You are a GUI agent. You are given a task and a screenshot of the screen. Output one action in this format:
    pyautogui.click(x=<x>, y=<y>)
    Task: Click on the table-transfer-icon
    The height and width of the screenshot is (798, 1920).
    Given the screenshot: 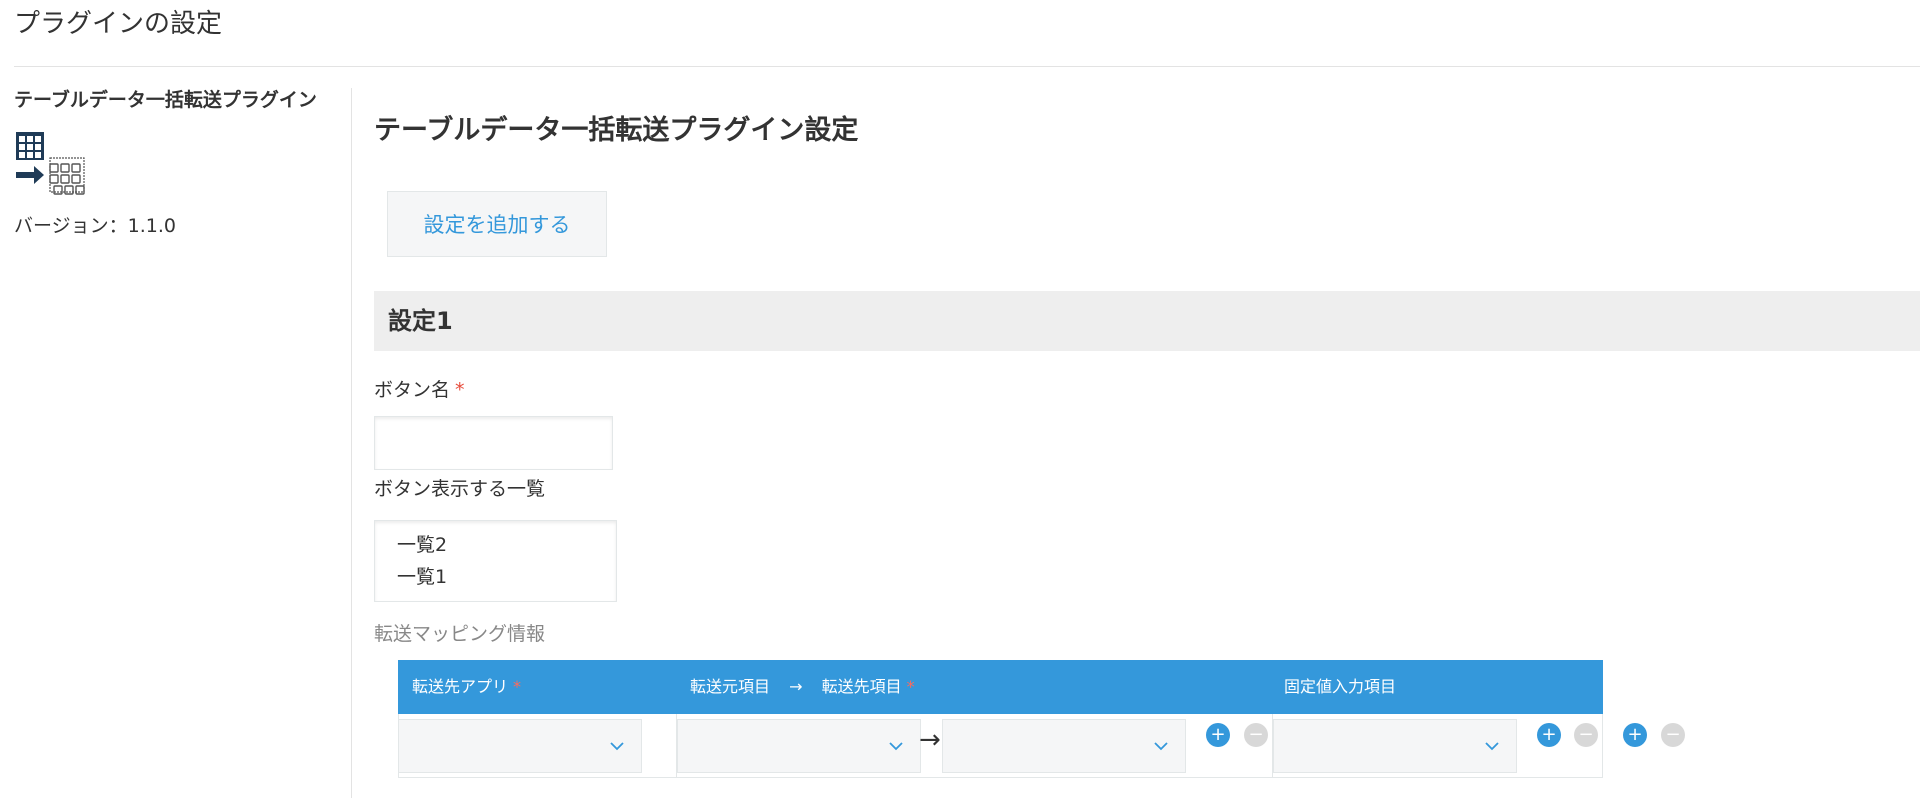 What is the action you would take?
    pyautogui.click(x=52, y=165)
    